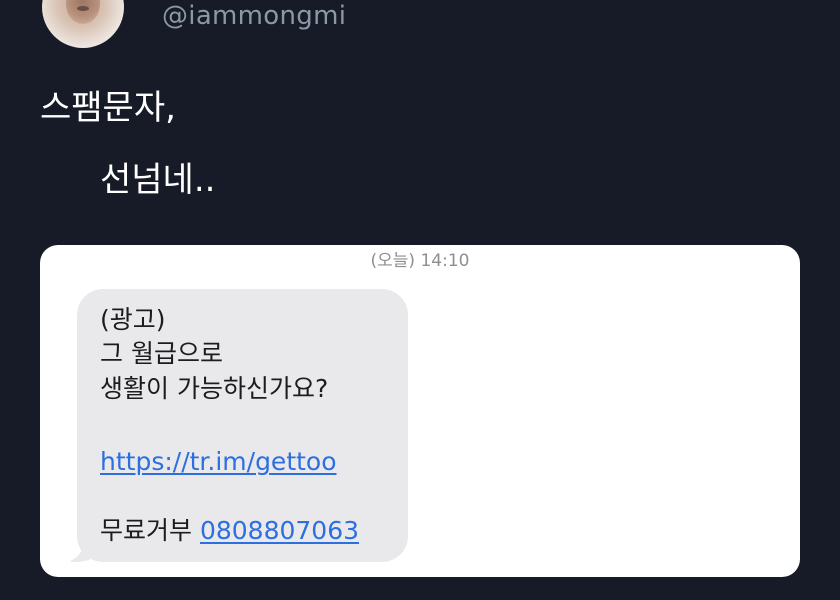  I want to click on message-optout-line: 무료거부 0808807063, so click(229, 531).